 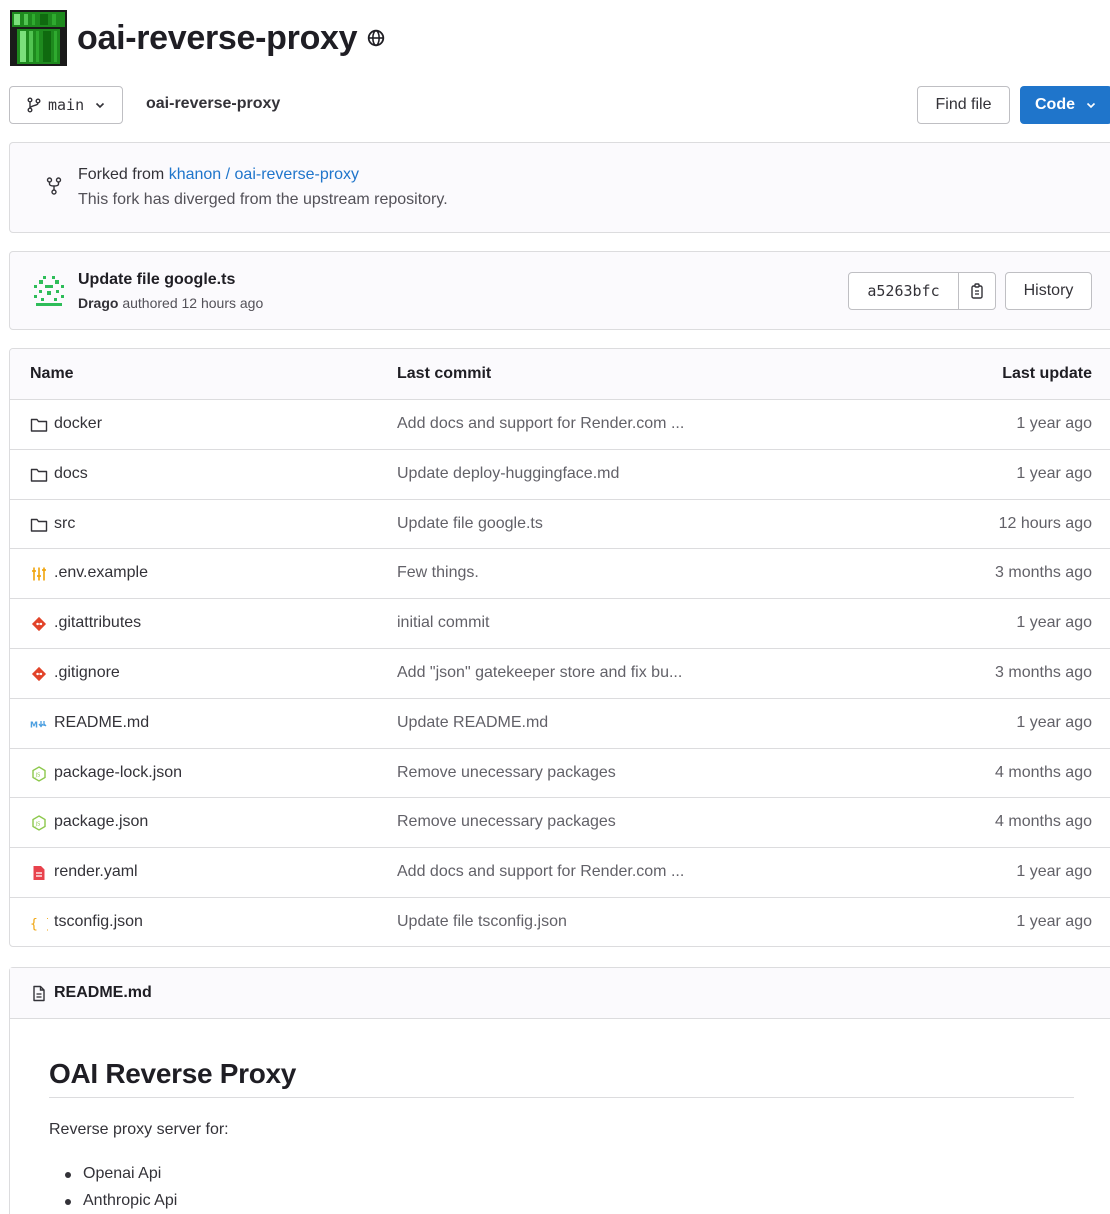 What do you see at coordinates (482, 922) in the screenshot?
I see `commit-message-link: Update file tsconfig.json` at bounding box center [482, 922].